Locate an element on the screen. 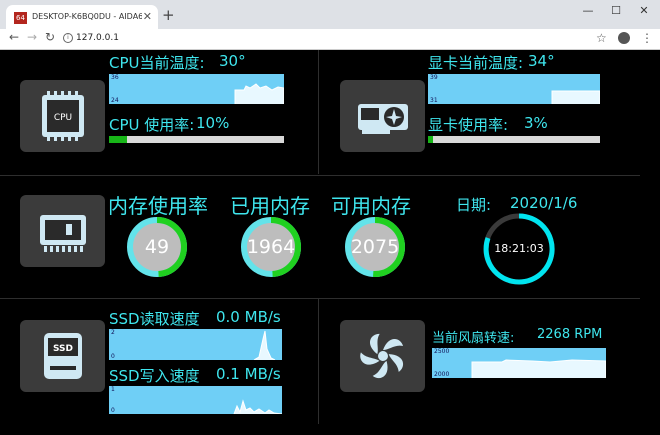 The height and width of the screenshot is (435, 660). memory-used-value: 1964 is located at coordinates (271, 247).